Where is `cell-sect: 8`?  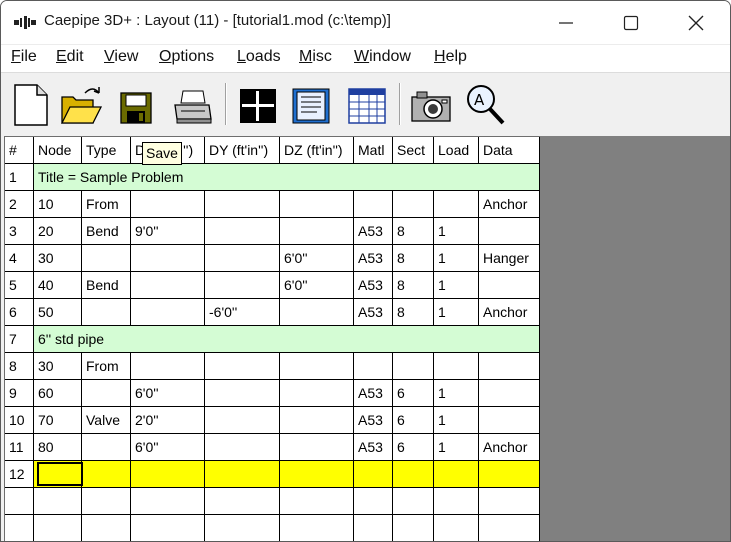
cell-sect: 8 is located at coordinates (413, 312).